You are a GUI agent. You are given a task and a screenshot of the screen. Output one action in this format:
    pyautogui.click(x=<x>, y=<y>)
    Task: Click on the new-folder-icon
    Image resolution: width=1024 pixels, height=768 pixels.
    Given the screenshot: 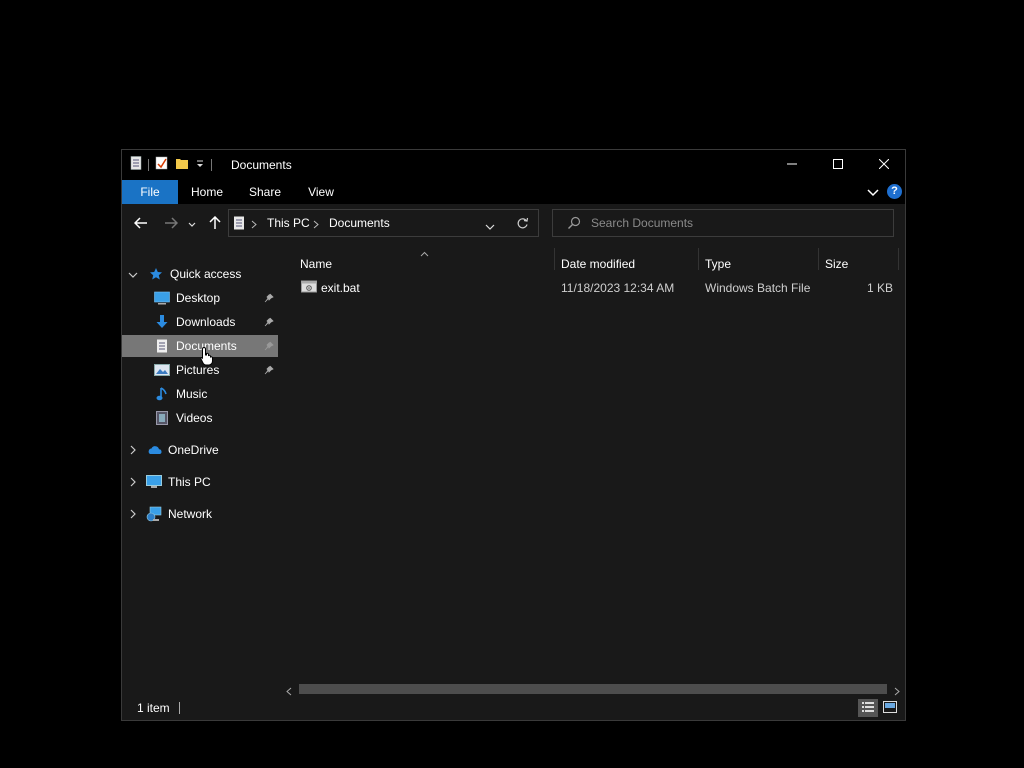 What is the action you would take?
    pyautogui.click(x=182, y=164)
    